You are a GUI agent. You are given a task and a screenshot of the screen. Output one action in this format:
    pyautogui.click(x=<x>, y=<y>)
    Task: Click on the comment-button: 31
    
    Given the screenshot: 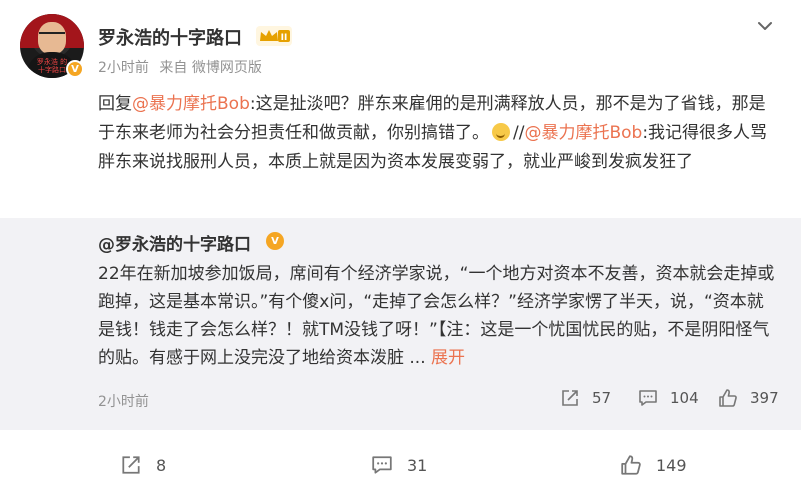 What is the action you would take?
    pyautogui.click(x=399, y=465)
    